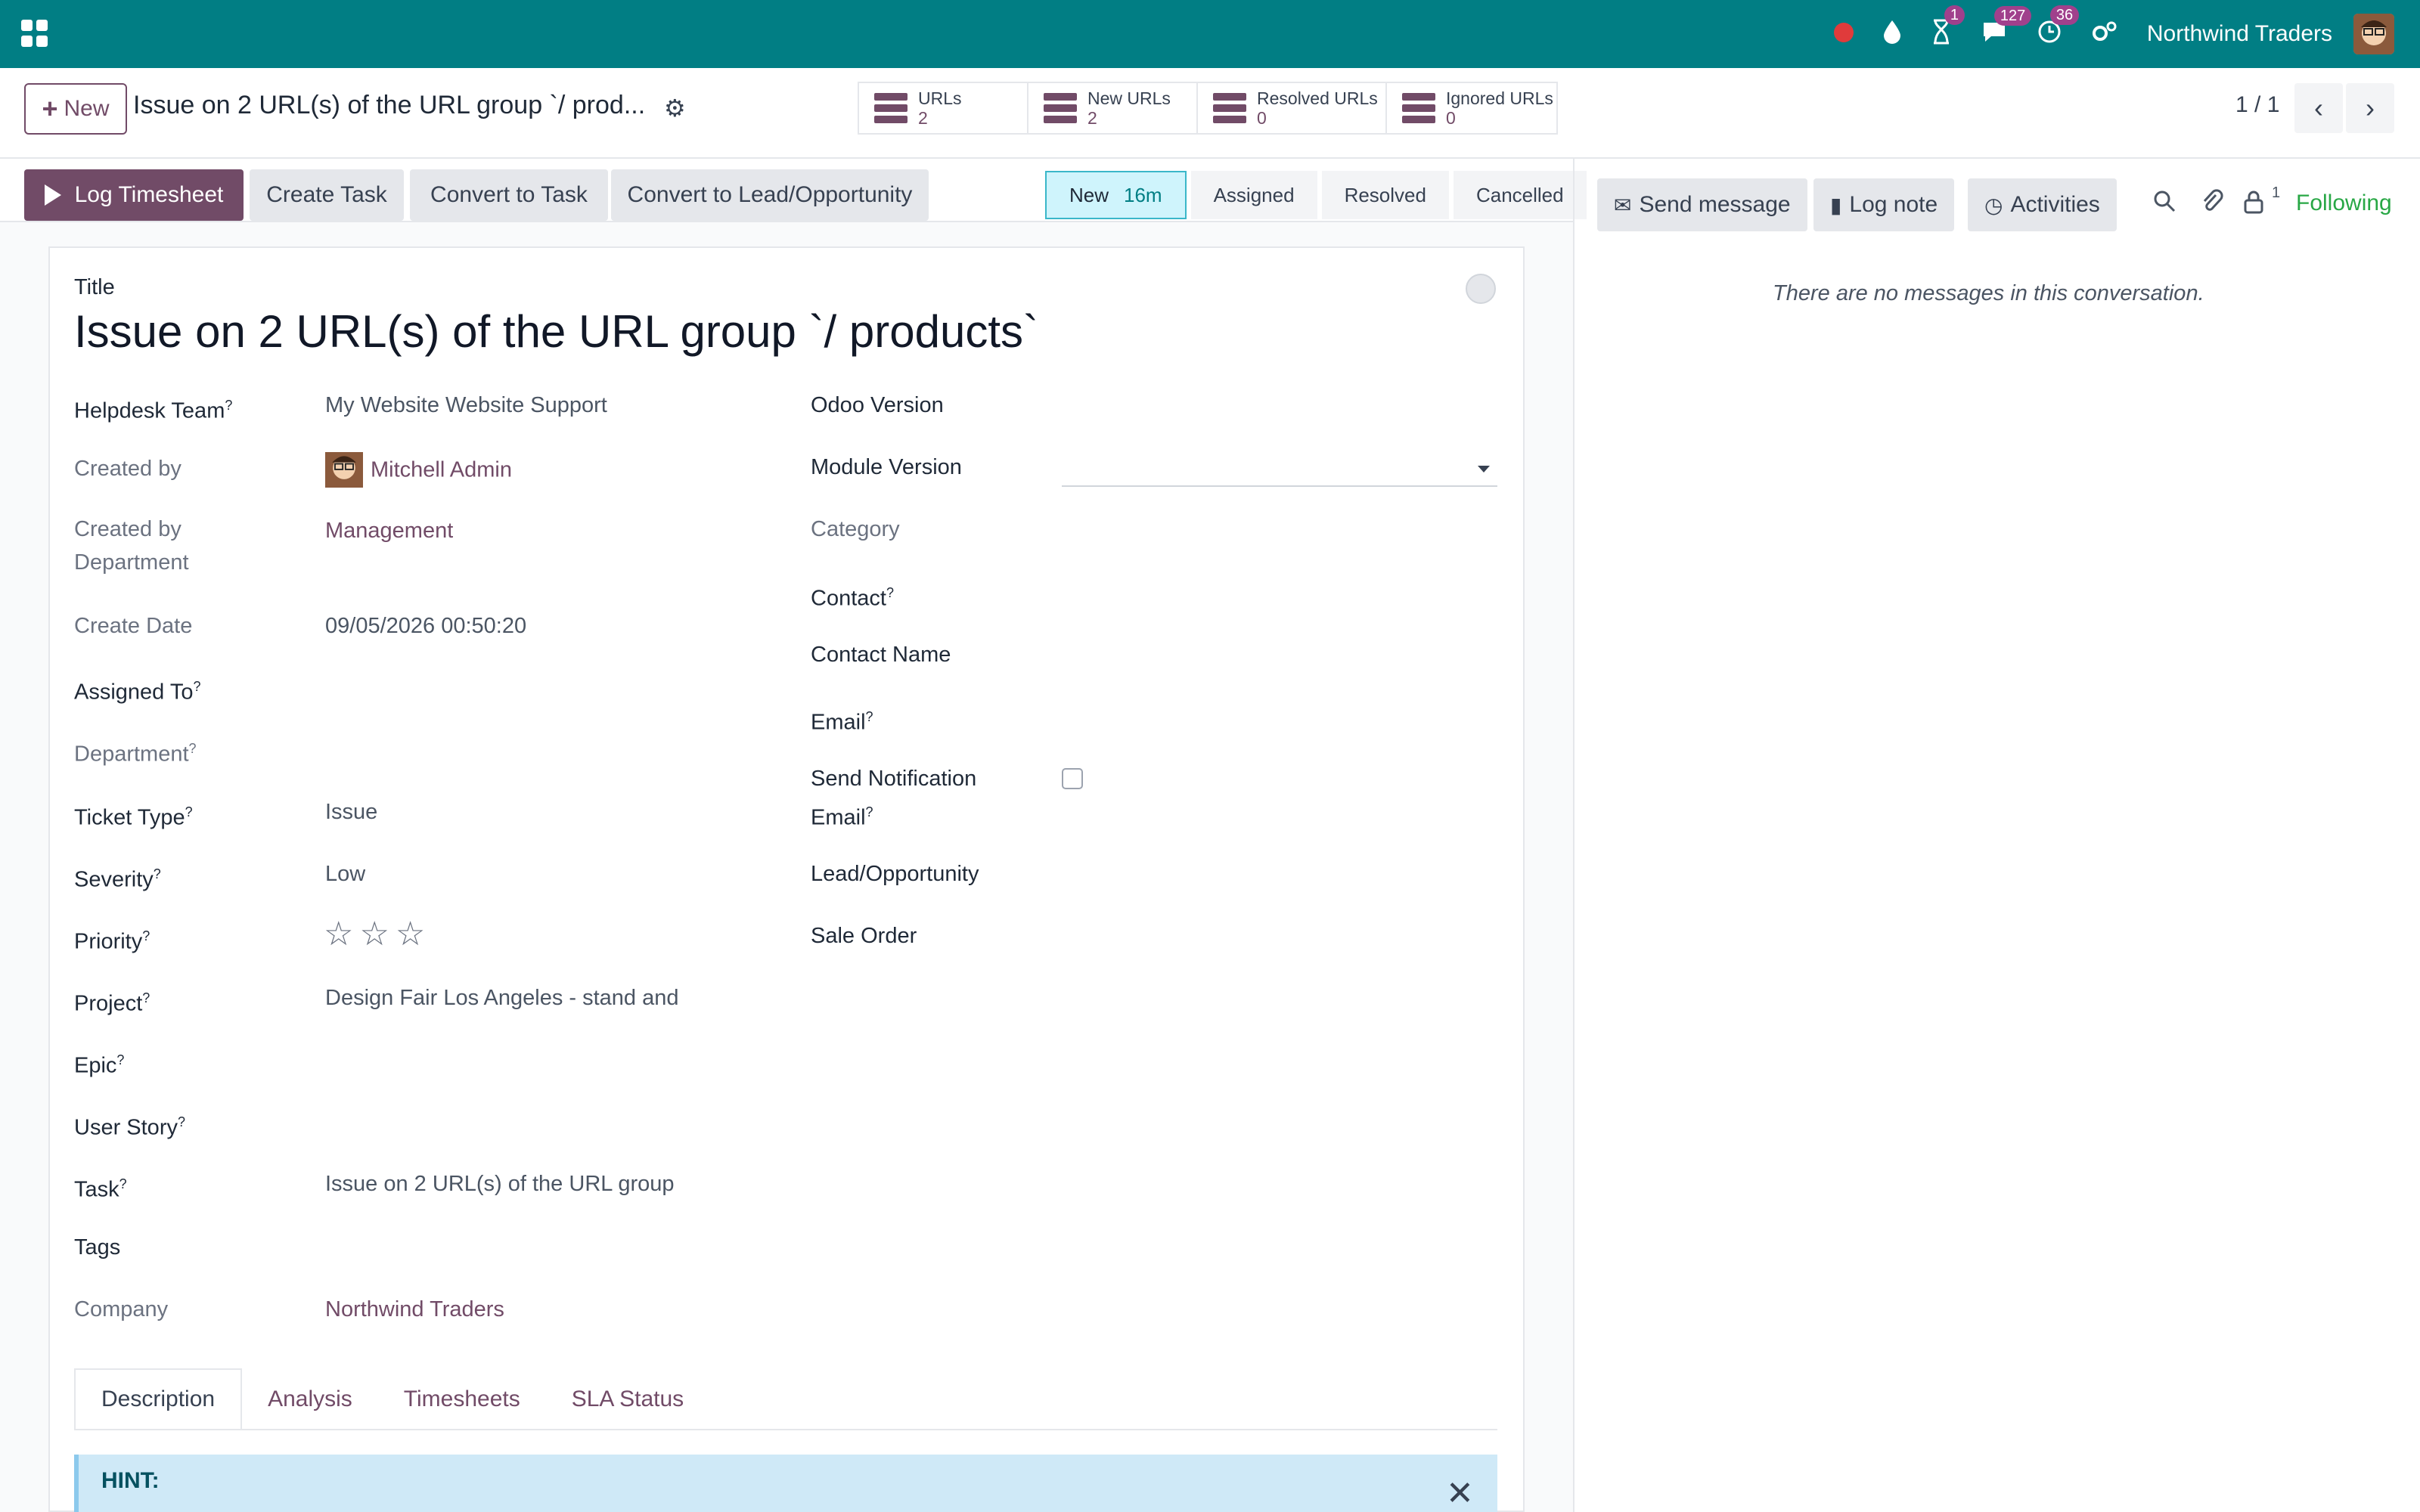  I want to click on category-label: Category, so click(855, 529).